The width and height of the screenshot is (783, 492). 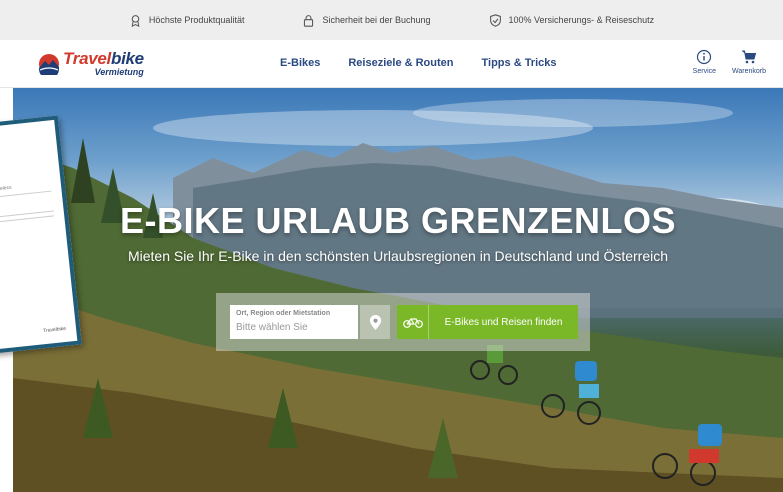 What do you see at coordinates (413, 322) in the screenshot?
I see `bicycle-icon` at bounding box center [413, 322].